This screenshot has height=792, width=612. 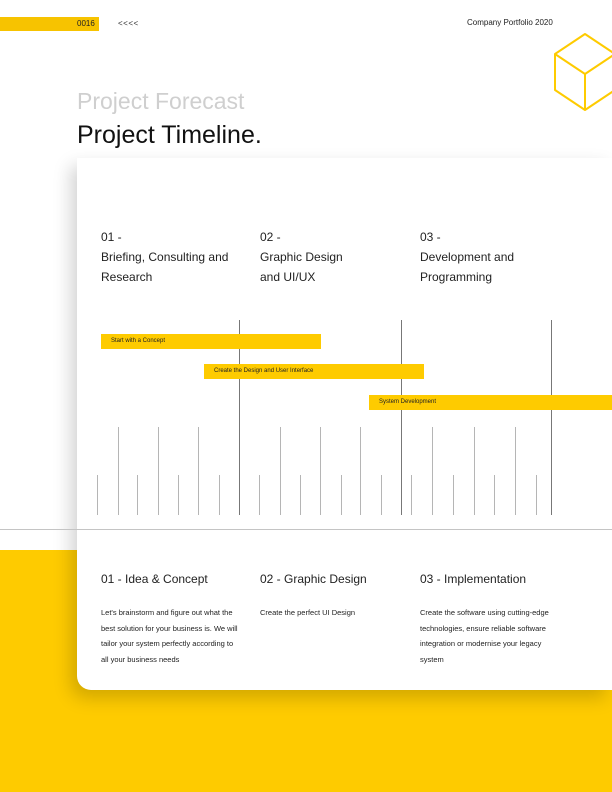 I want to click on page-number: 0016, so click(x=86, y=23).